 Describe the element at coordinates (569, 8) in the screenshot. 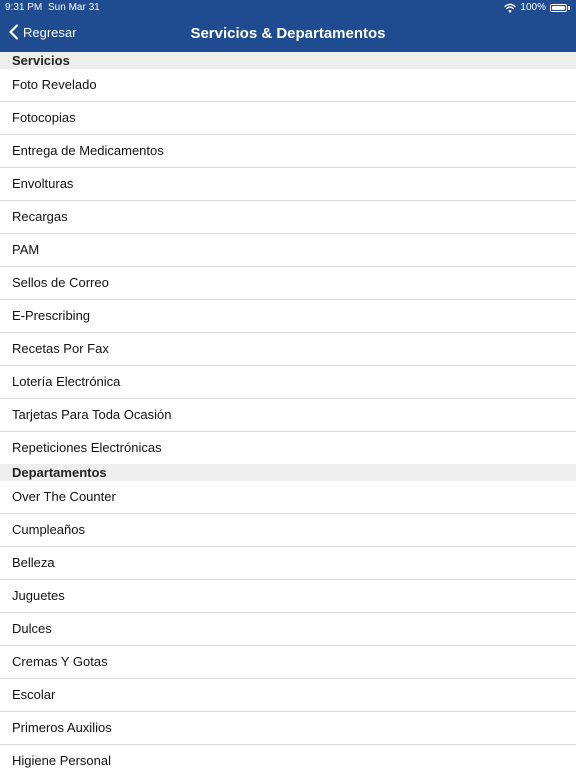

I see `battery-tip` at that location.